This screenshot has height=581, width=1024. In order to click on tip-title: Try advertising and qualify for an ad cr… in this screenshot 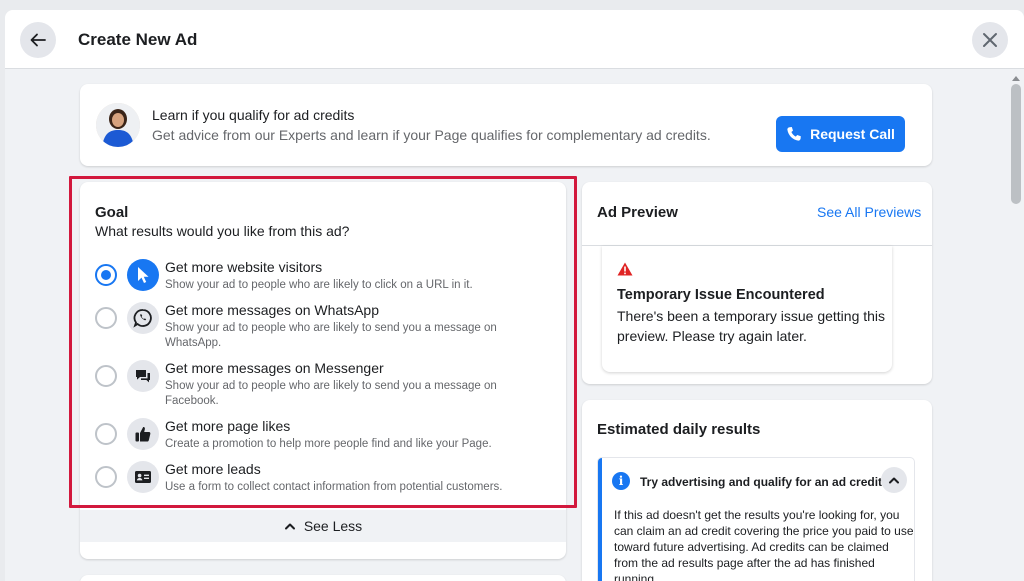, I will do `click(761, 482)`.